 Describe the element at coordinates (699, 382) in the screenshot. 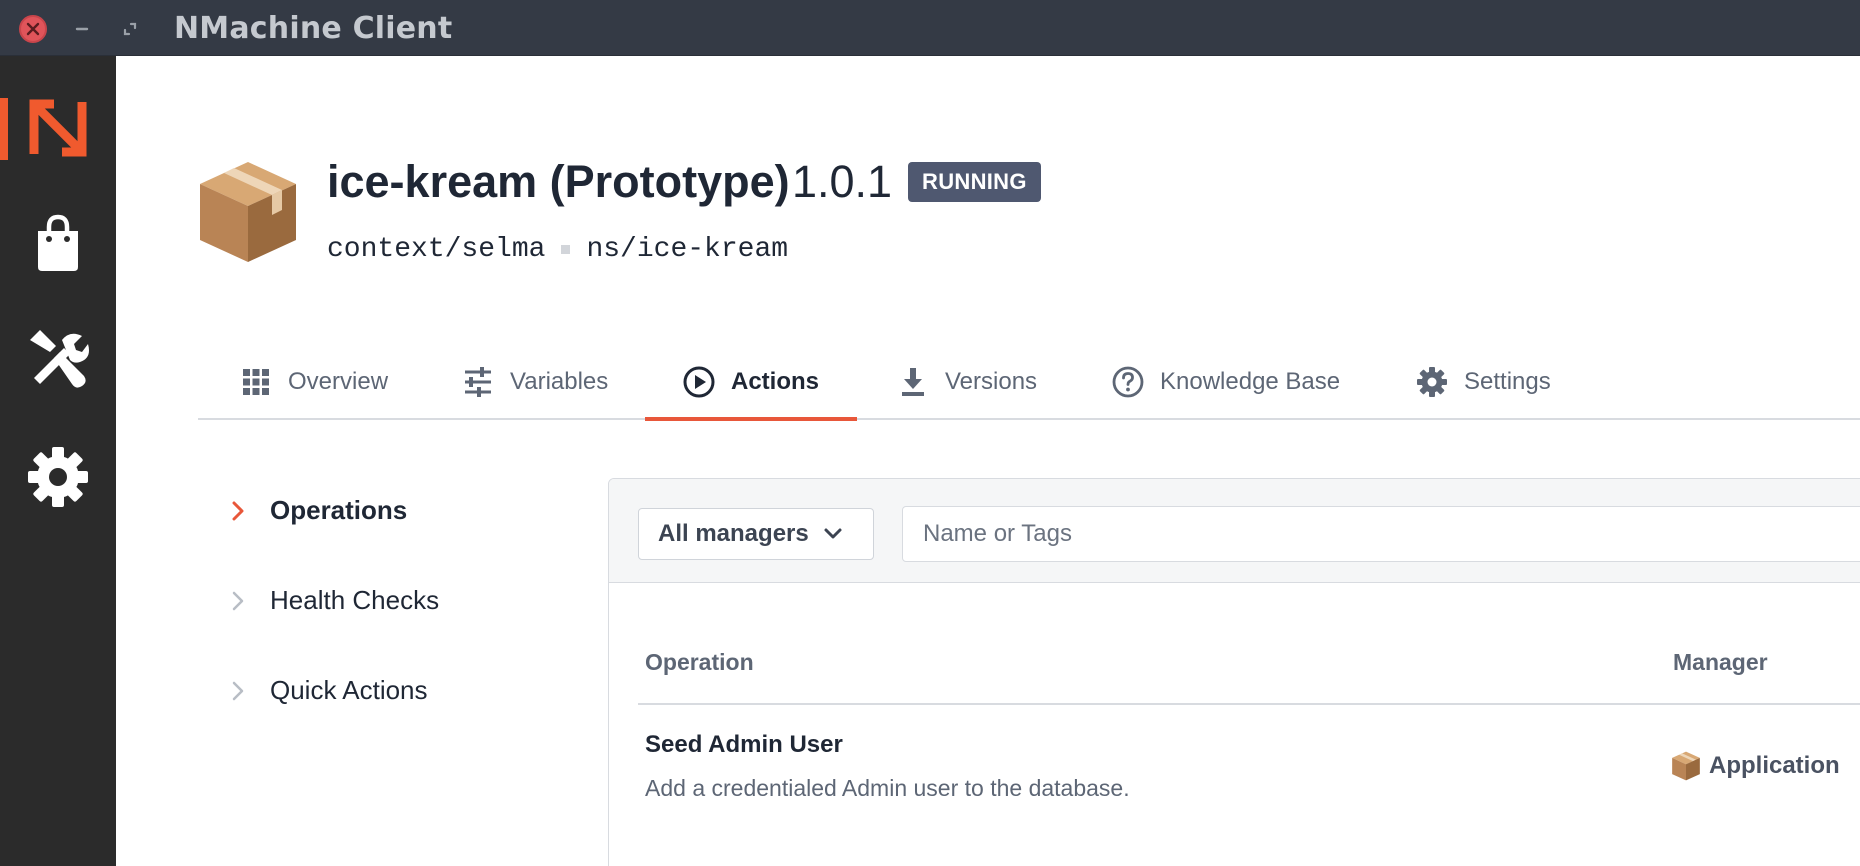

I see `play-circle-icon` at that location.